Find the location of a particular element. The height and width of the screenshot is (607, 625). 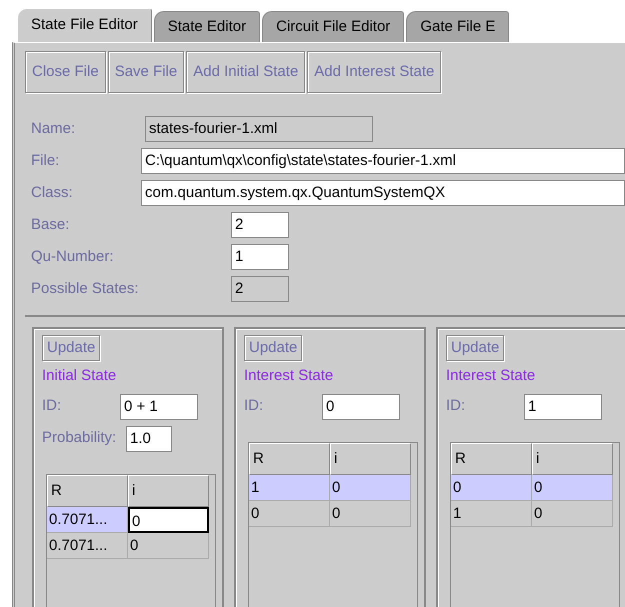

text-field: states-fourier-1.xml is located at coordinates (259, 129).